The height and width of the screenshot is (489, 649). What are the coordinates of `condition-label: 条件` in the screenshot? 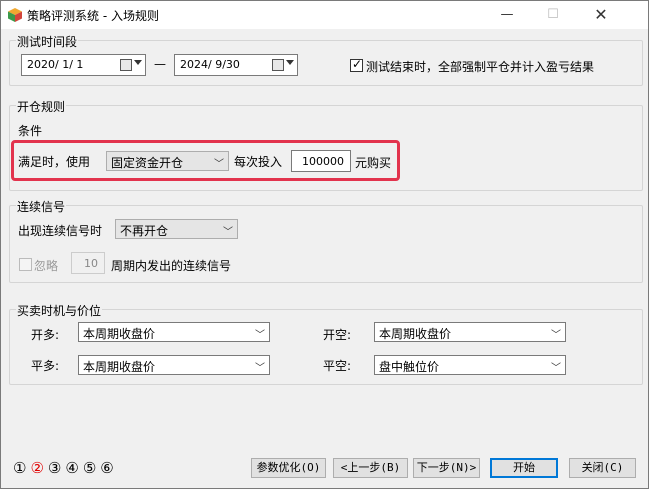 It's located at (30, 131).